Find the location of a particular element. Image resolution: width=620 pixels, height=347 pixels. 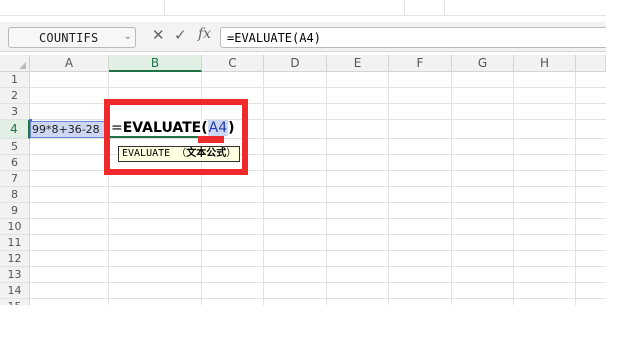

fx-icon: fx is located at coordinates (204, 34).